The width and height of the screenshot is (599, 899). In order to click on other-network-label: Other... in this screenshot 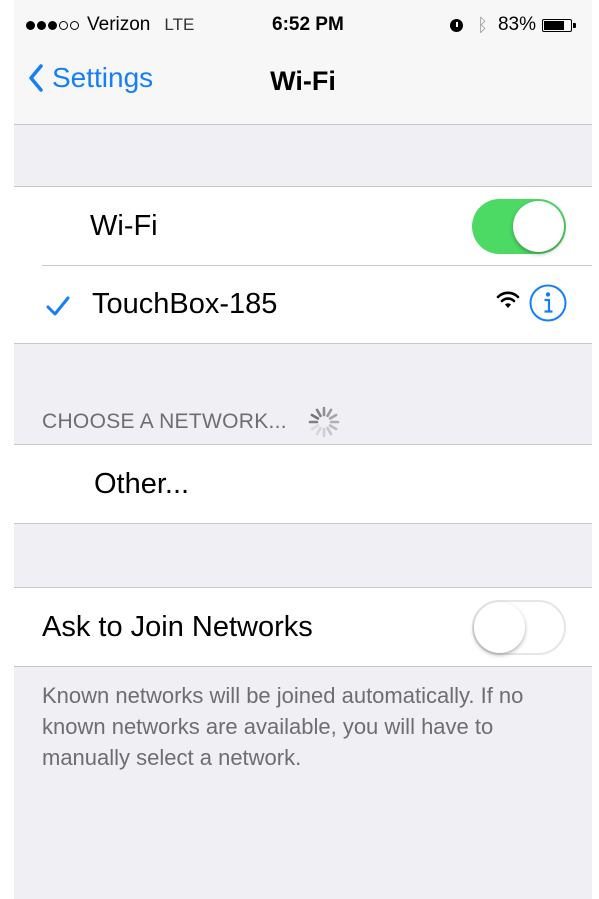, I will do `click(142, 483)`.